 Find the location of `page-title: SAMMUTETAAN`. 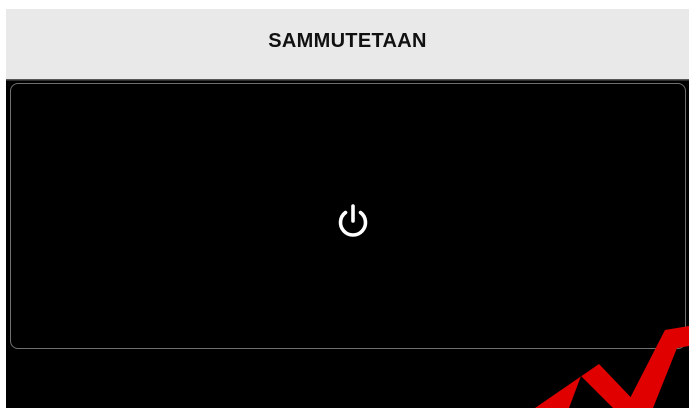

page-title: SAMMUTETAAN is located at coordinates (347, 40).